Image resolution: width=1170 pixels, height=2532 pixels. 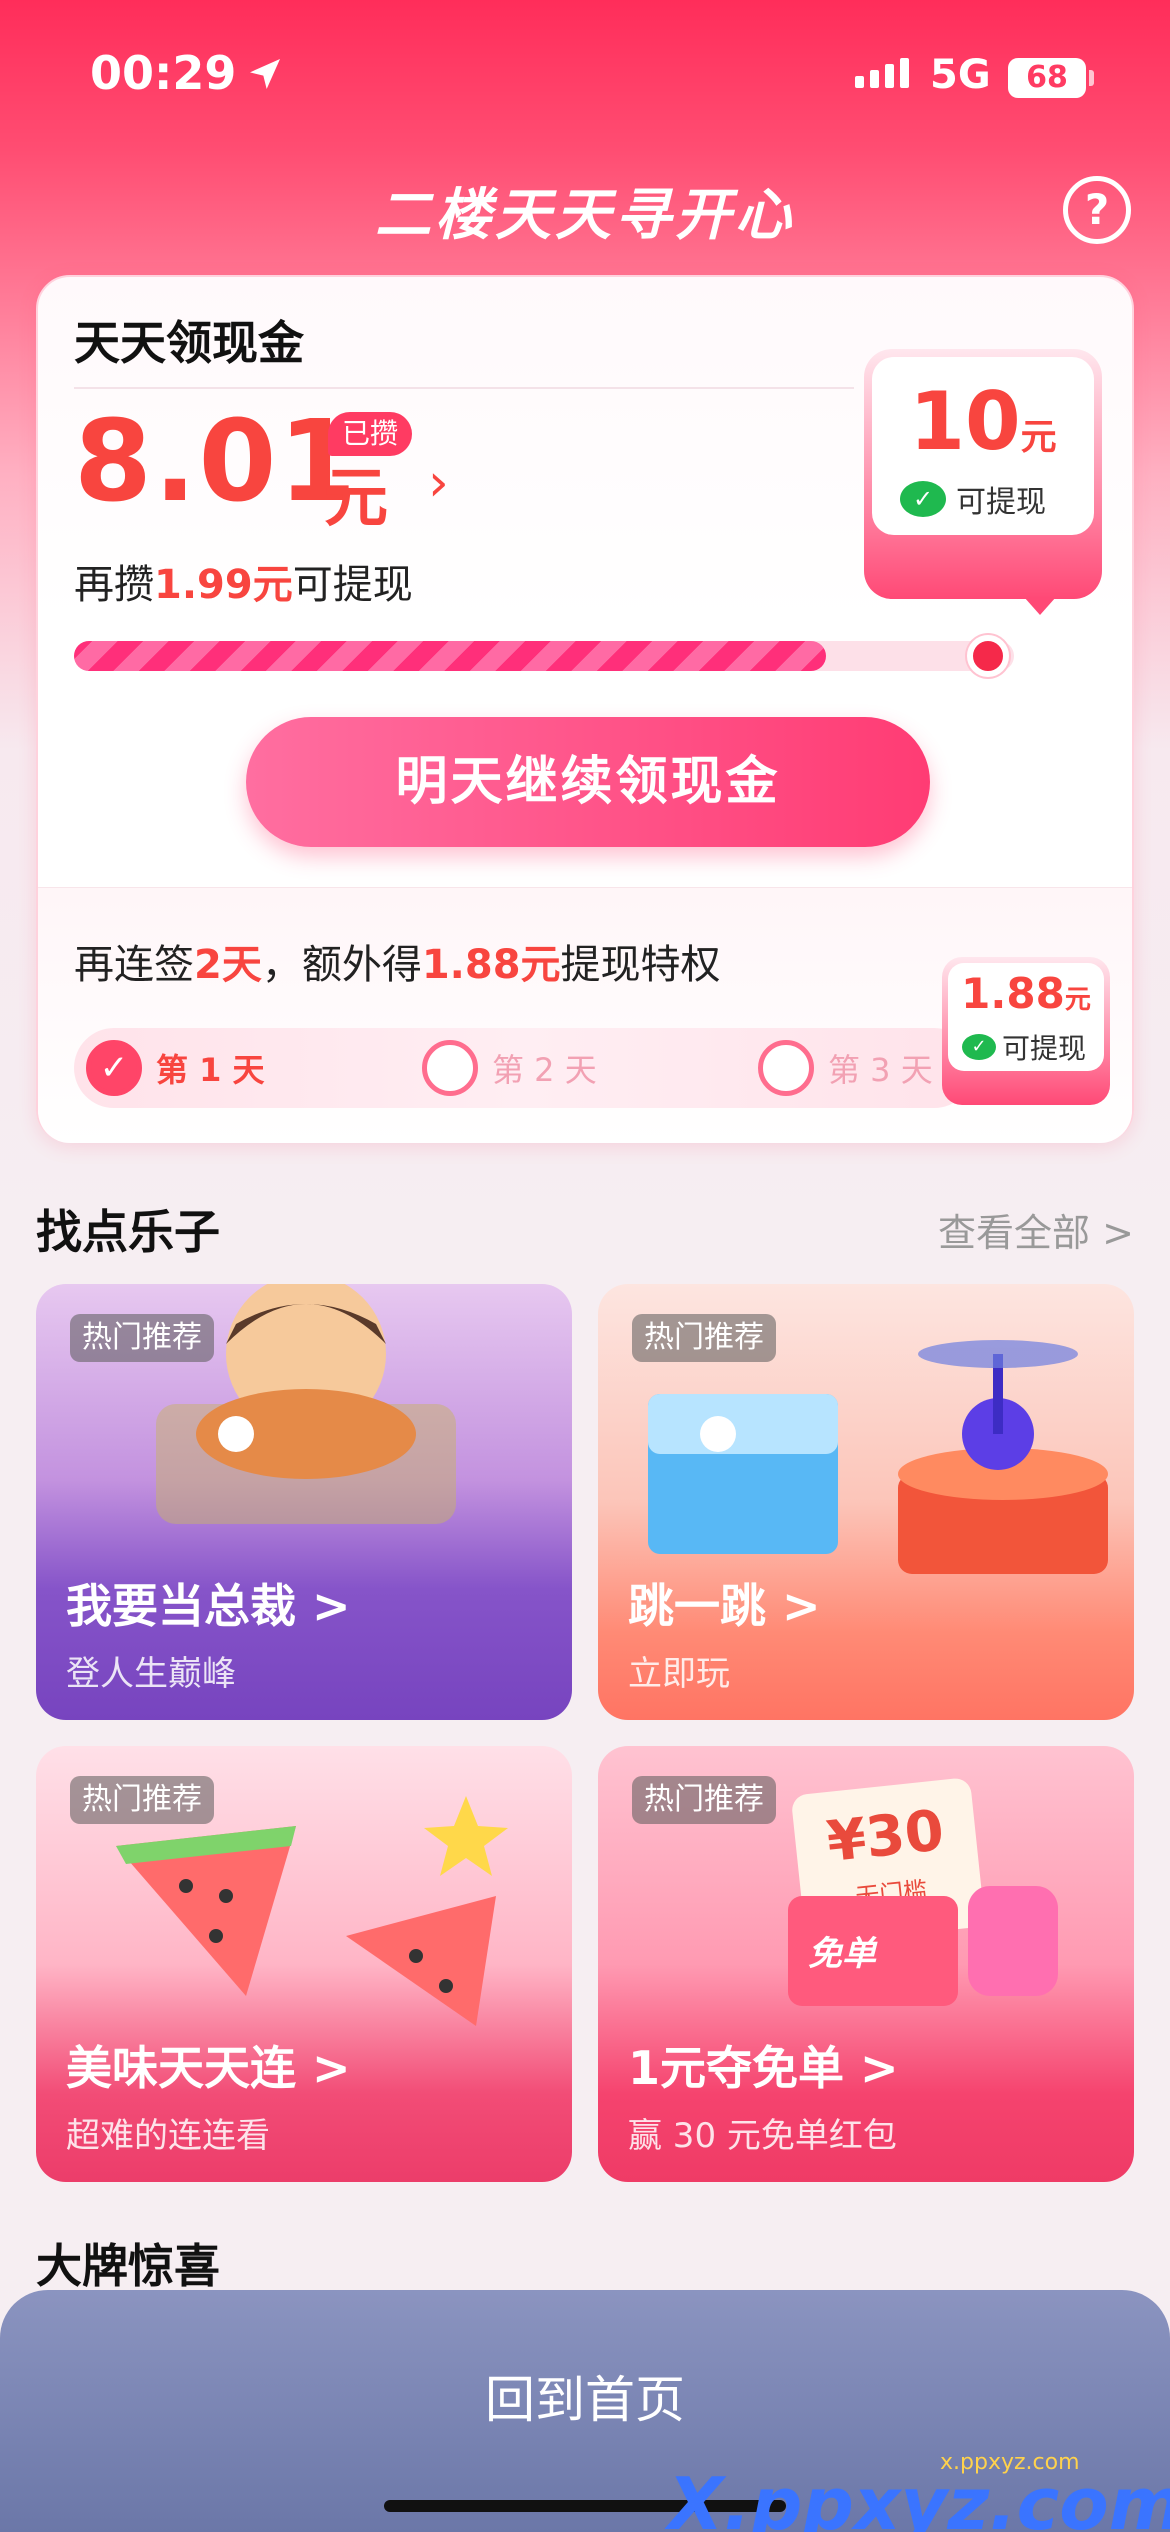 I want to click on game-card-free-order: ¥30 无门槛 免单 热门推荐 1元夺免单 > 赢 30 元免单红包, so click(x=866, y=1964).